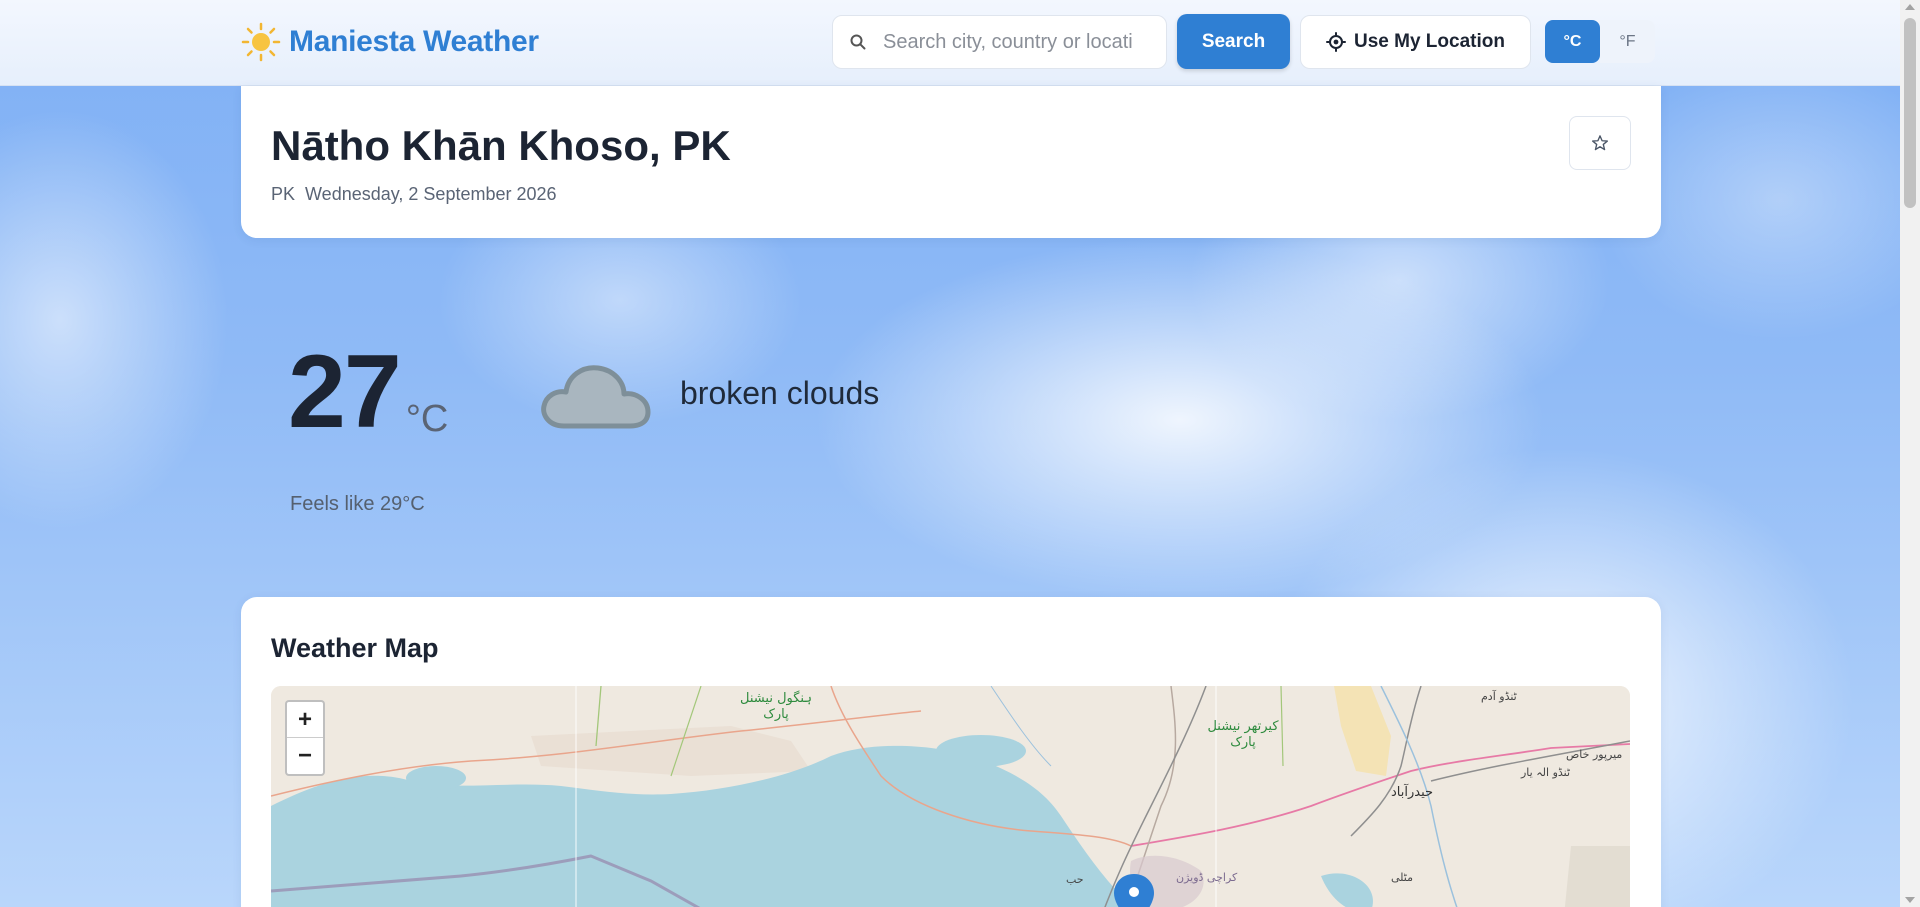 This screenshot has width=1920, height=907. I want to click on feels-like: Feels like 29°C, so click(357, 504).